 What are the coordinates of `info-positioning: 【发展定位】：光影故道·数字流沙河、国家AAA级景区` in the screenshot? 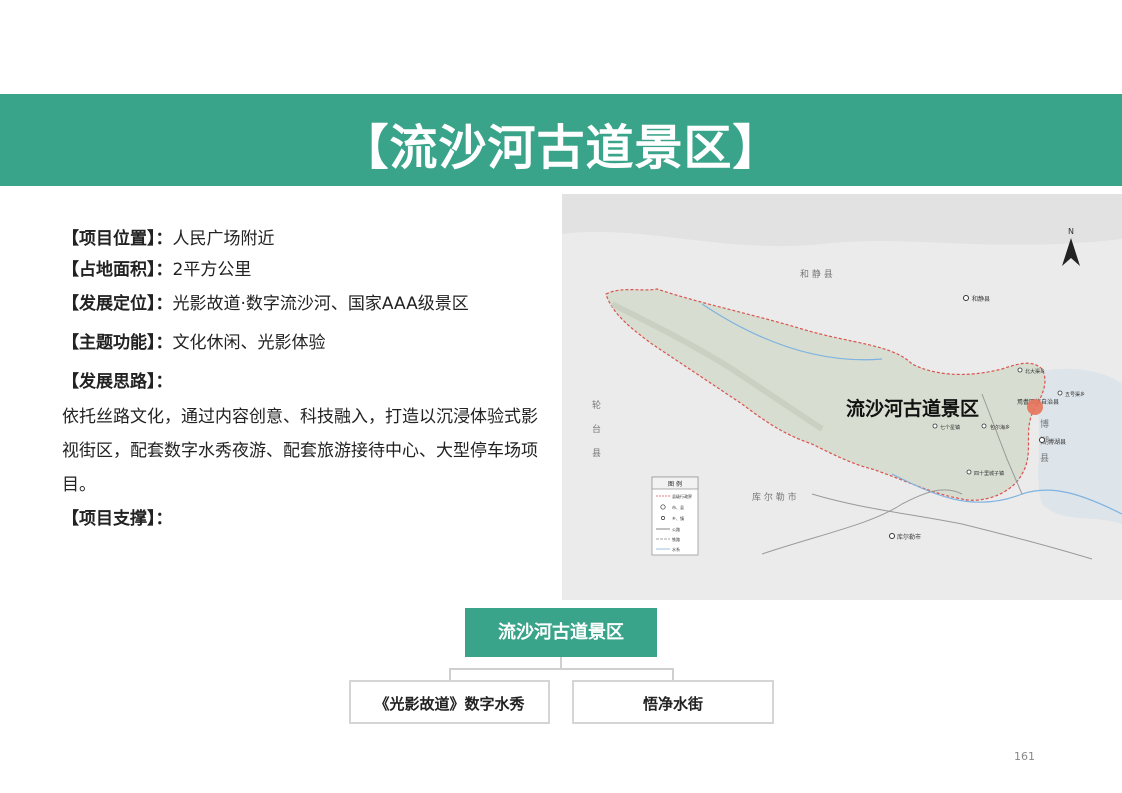 It's located at (307, 304).